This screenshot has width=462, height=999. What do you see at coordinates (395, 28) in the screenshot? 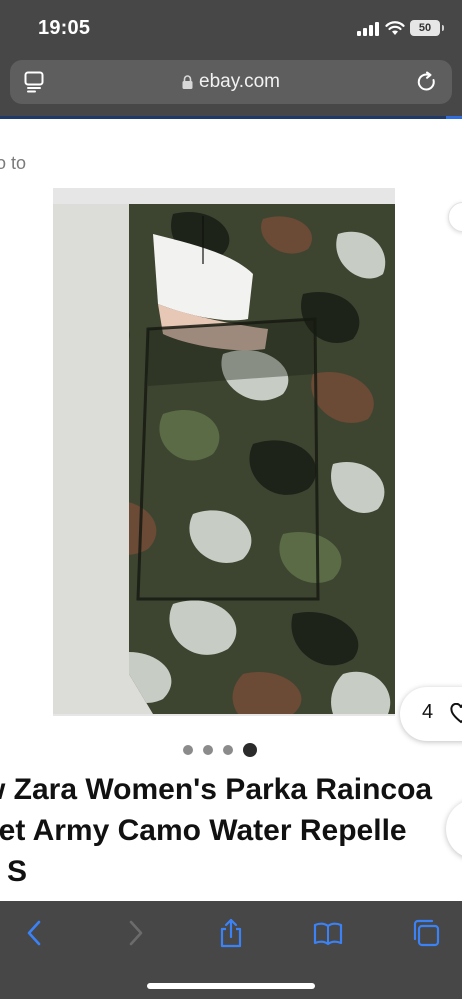
I see `wifi-icon` at bounding box center [395, 28].